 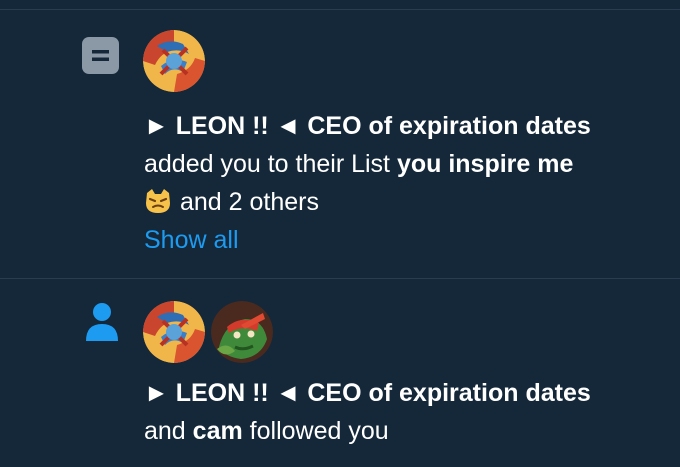 I want to click on cam-avatar, so click(x=242, y=332).